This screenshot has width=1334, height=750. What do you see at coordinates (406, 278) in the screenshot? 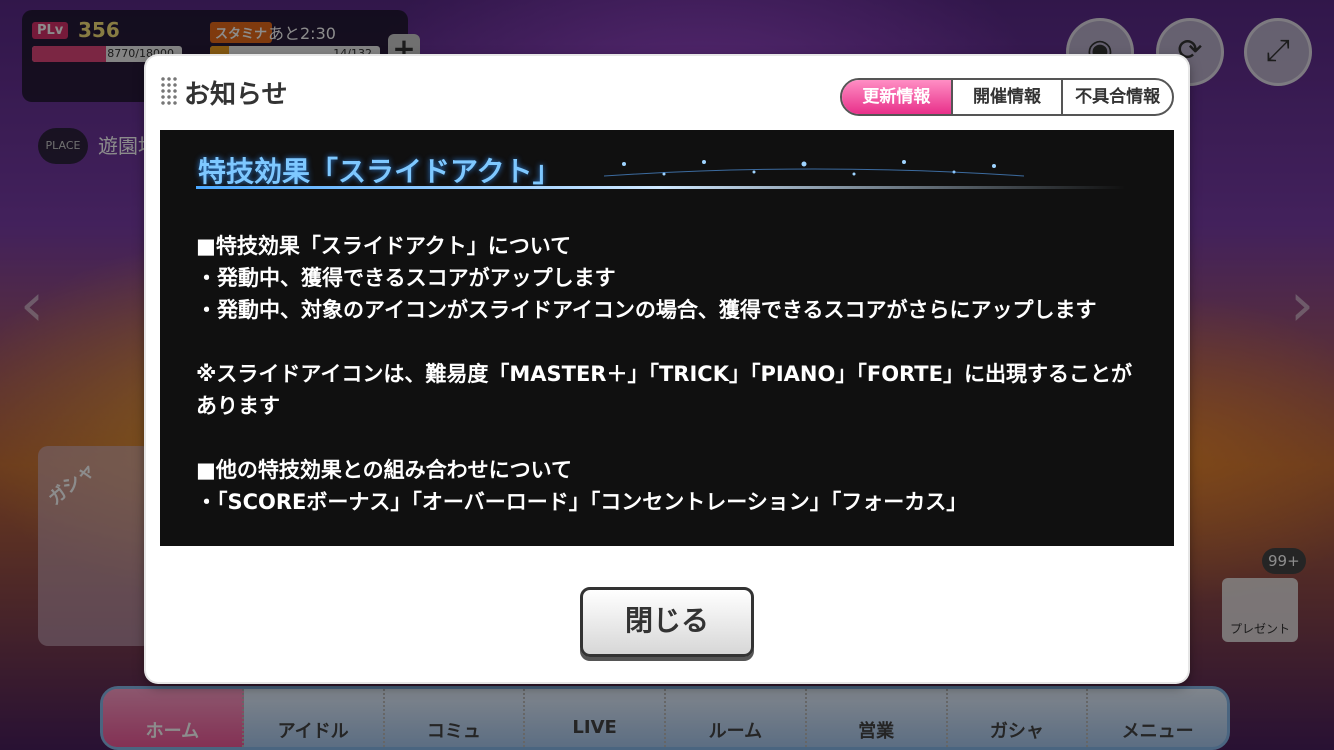
I see `body-line: ・発動中、獲得できるスコアがアップします` at bounding box center [406, 278].